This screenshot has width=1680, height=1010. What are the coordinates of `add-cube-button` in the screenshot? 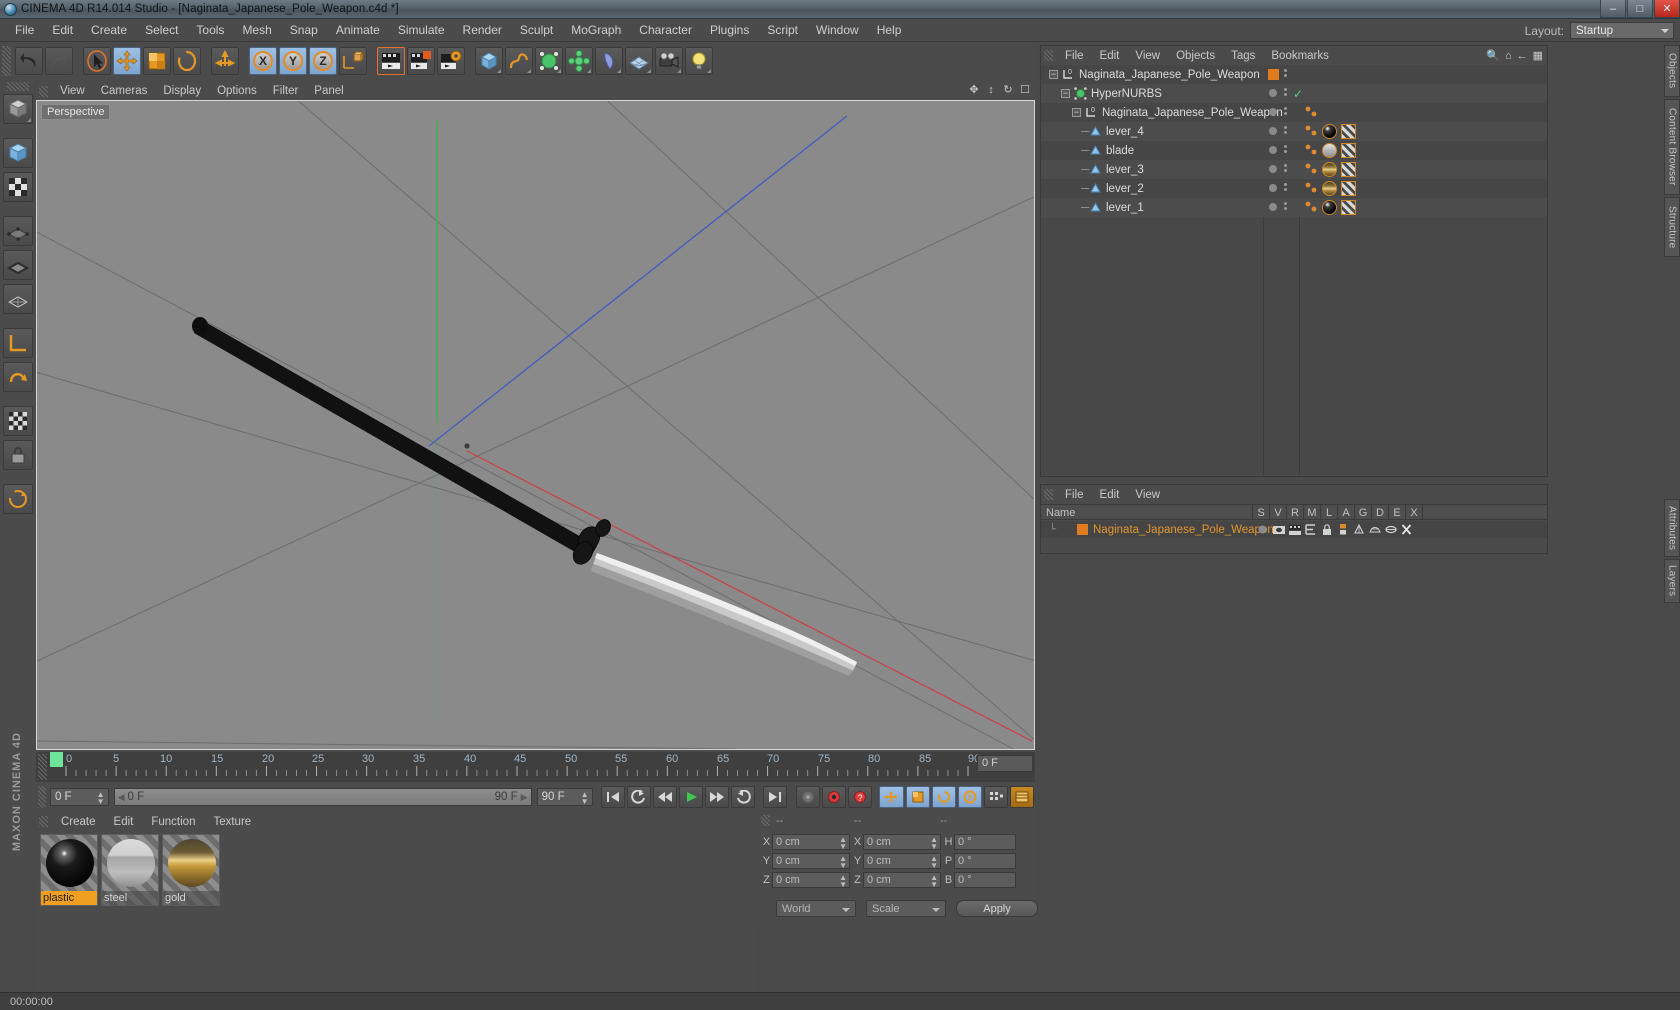 It's located at (489, 61).